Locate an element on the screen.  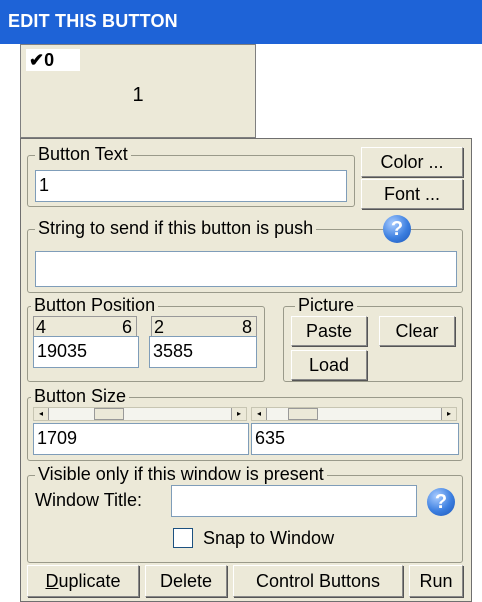
window-title: EDIT THIS BUTTON is located at coordinates (93, 21).